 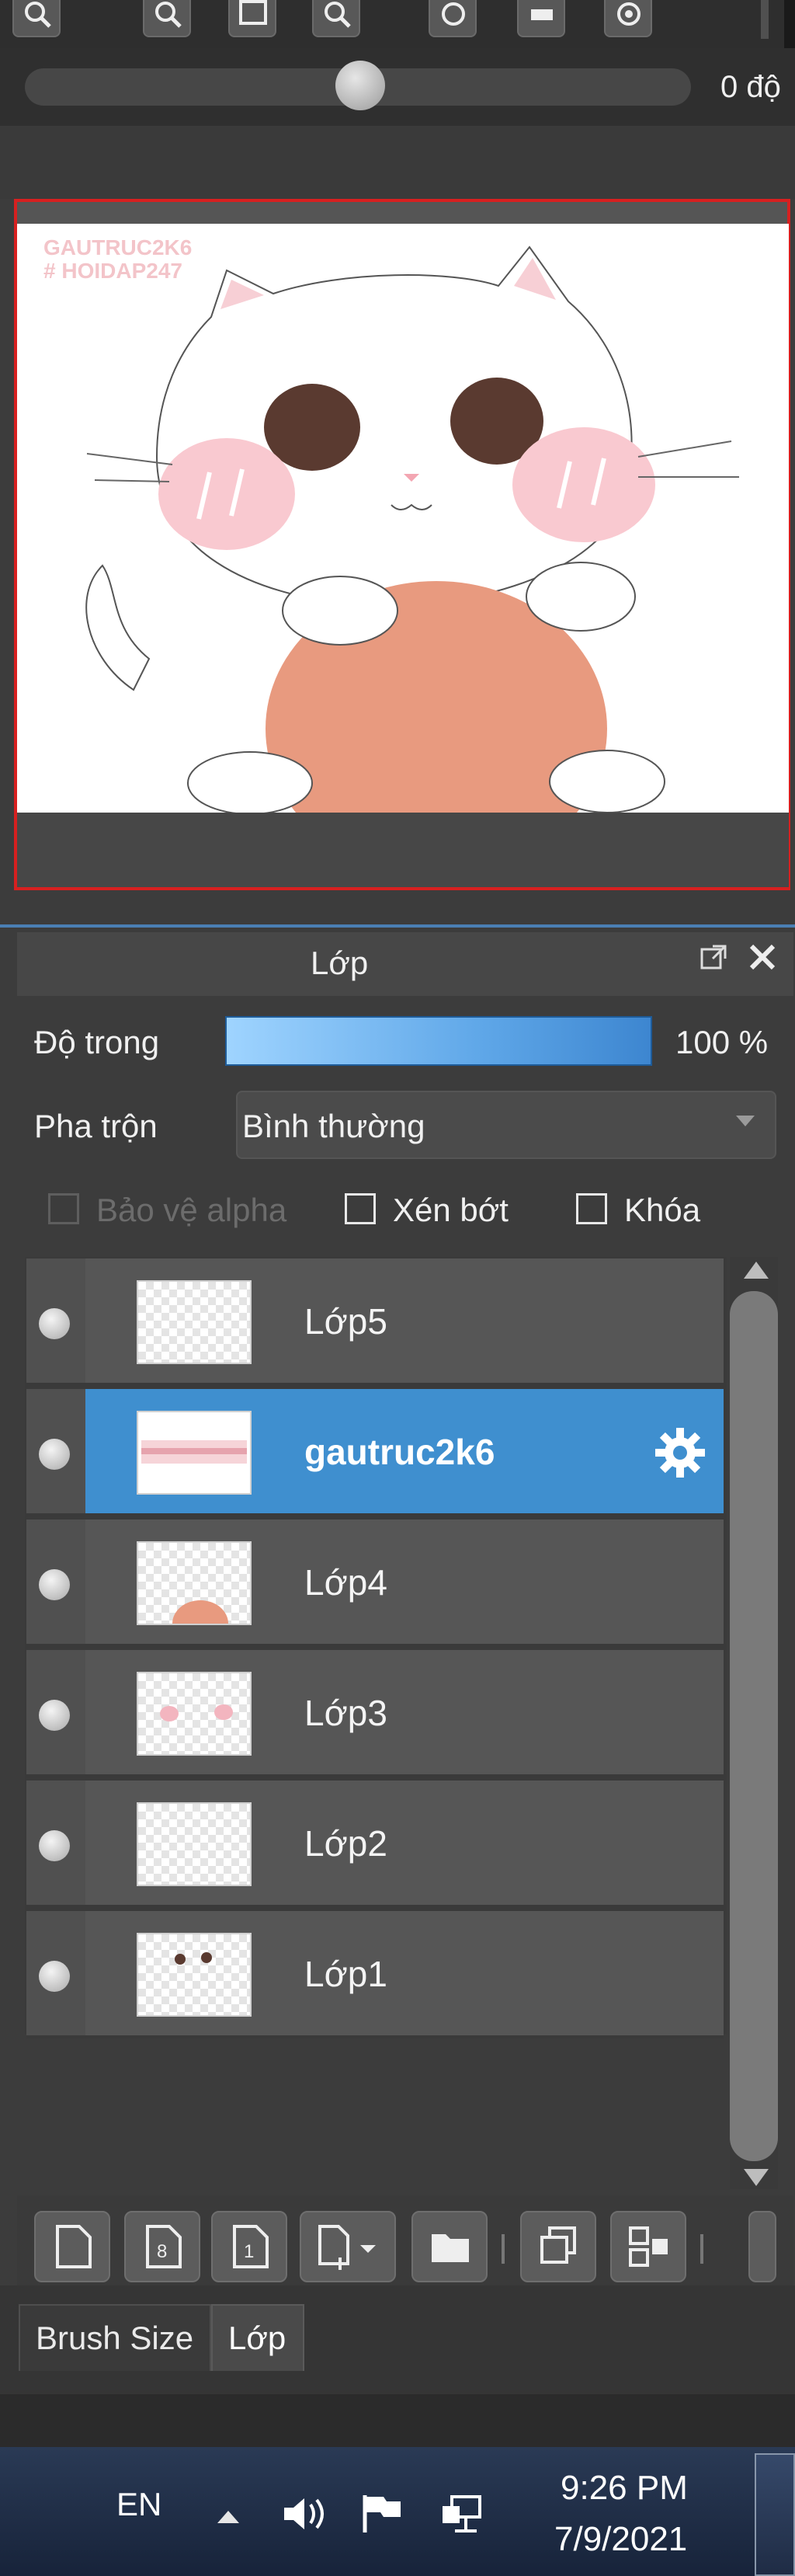 What do you see at coordinates (338, 15) in the screenshot?
I see `zoom-100-icon` at bounding box center [338, 15].